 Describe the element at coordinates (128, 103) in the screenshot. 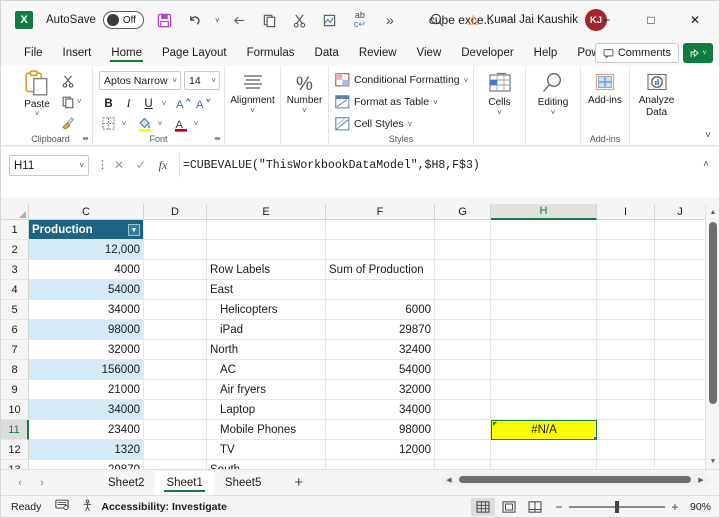

I see `italic-button: I` at that location.